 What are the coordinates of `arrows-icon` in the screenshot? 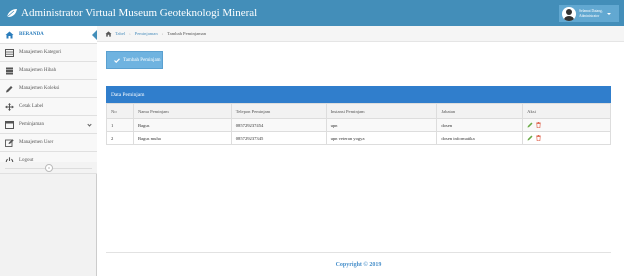 It's located at (9, 106).